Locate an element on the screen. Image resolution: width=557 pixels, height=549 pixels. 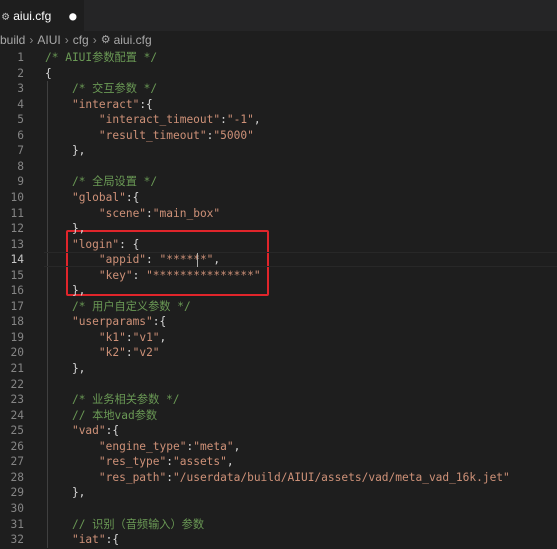
code-text: /* 交互参数 */ is located at coordinates (114, 89).